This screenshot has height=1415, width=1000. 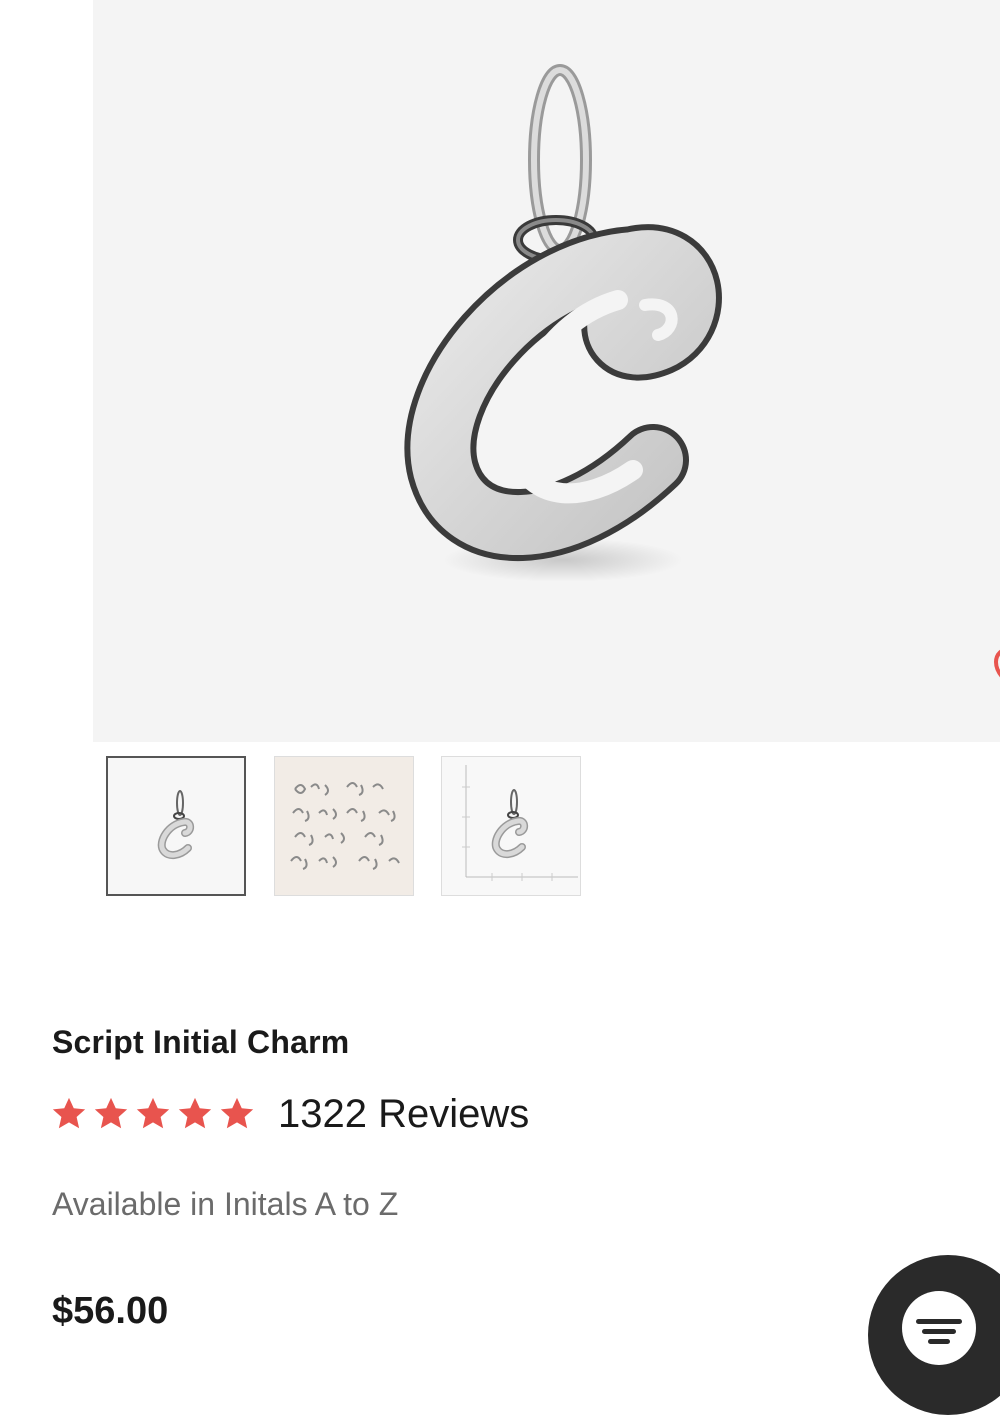 I want to click on heart-outline-icon, so click(x=996, y=672).